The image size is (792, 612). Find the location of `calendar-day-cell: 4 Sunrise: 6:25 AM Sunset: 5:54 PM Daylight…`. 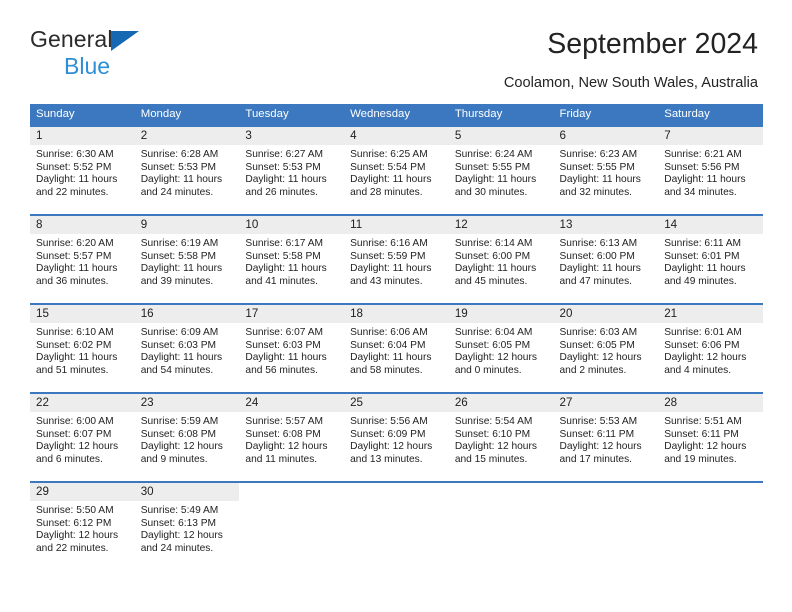

calendar-day-cell: 4 Sunrise: 6:25 AM Sunset: 5:54 PM Daylight… is located at coordinates (396, 170).